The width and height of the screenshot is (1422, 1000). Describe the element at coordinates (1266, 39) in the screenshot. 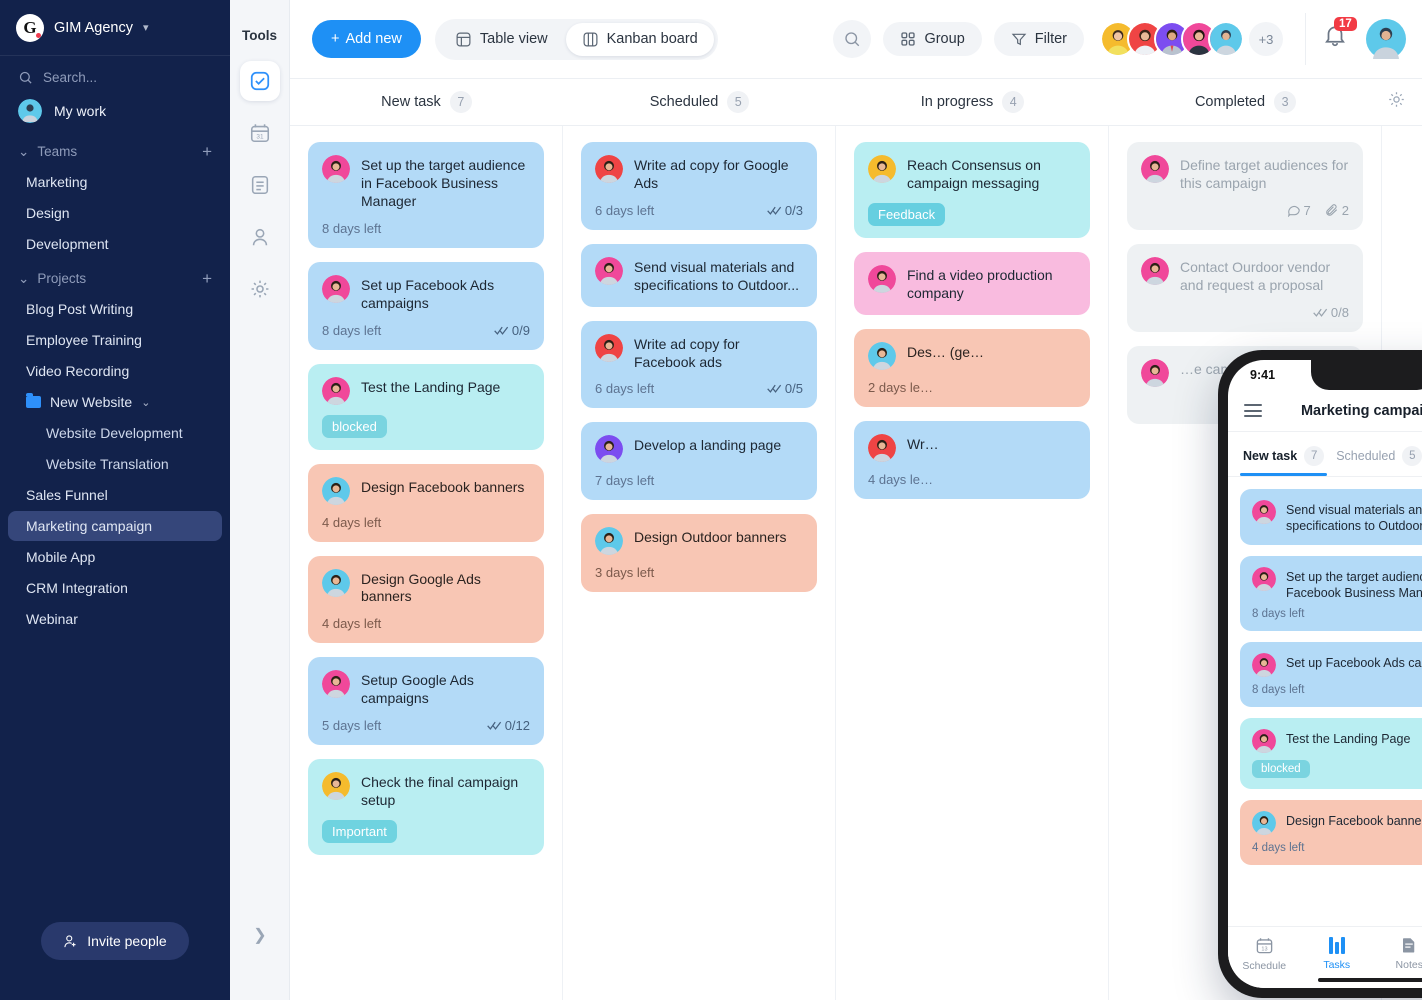

I see `avatar-overflow: +3` at that location.